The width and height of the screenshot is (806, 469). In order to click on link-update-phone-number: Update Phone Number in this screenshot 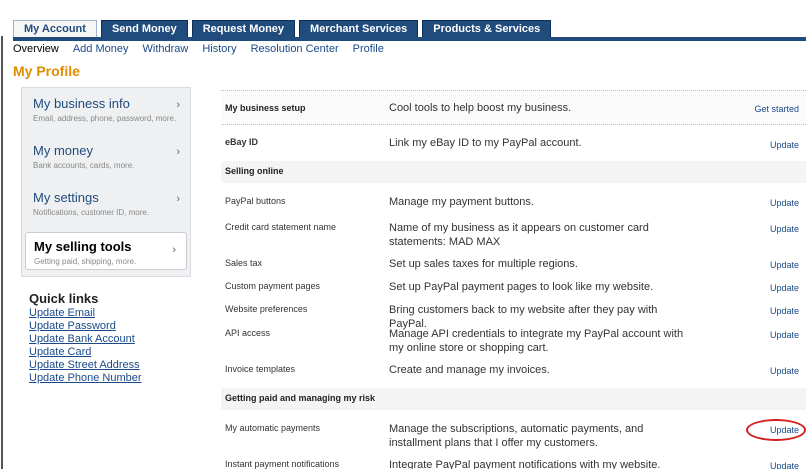, I will do `click(85, 378)`.